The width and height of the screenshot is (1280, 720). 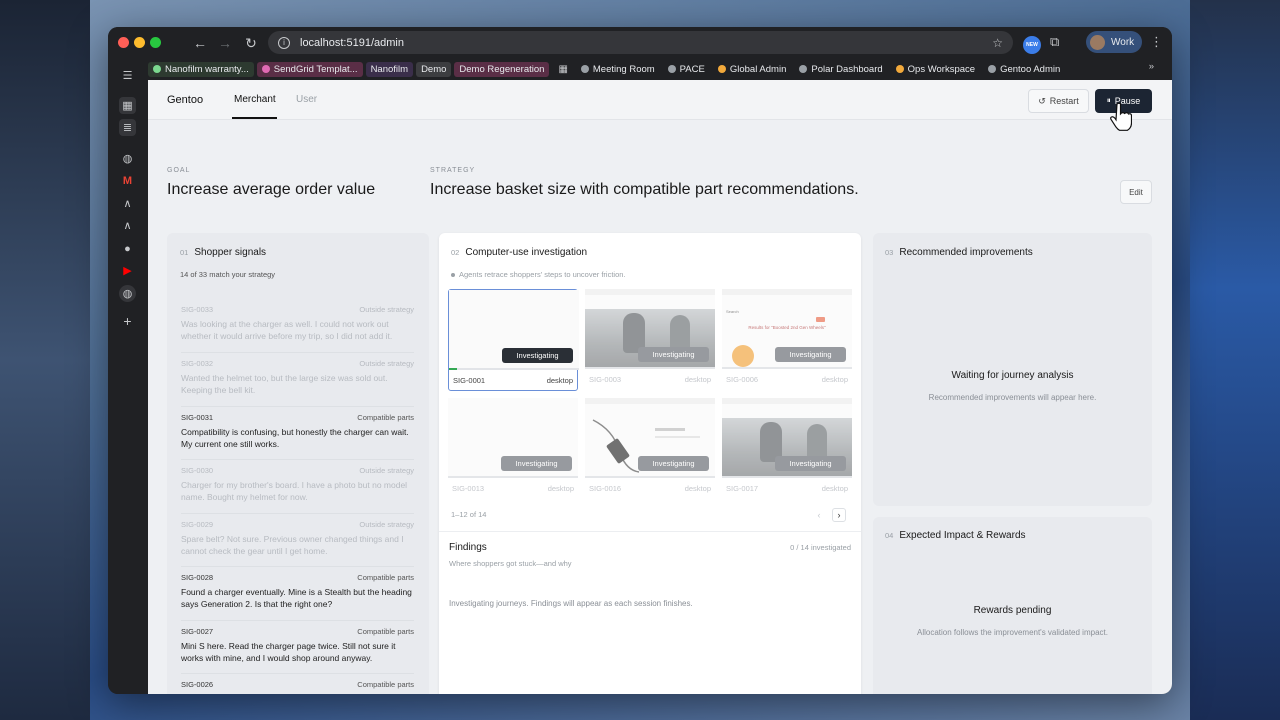 I want to click on bookmark-label: Nanofilm, so click(x=389, y=69).